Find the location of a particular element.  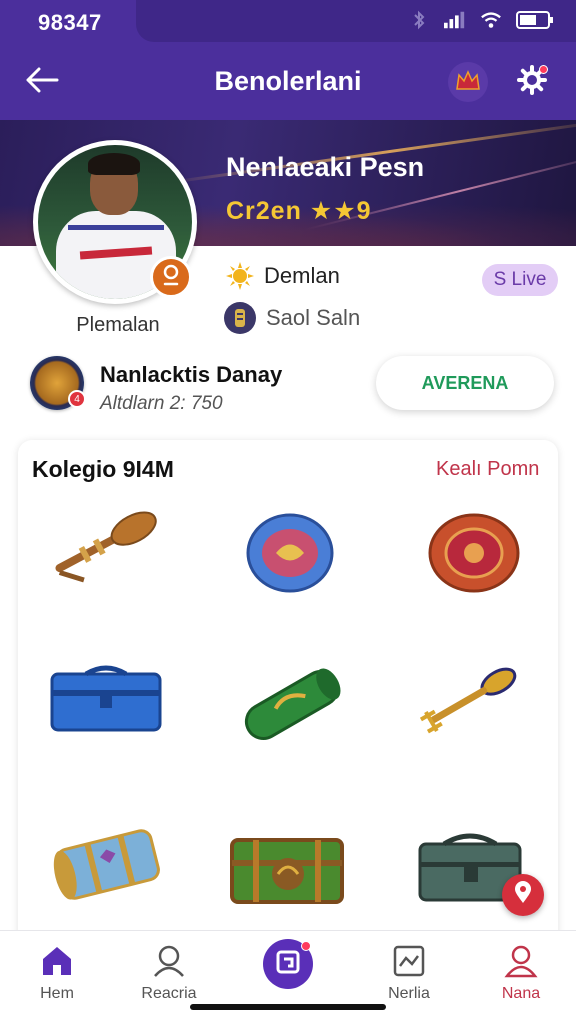

team-logo: 4 is located at coordinates (58, 383).